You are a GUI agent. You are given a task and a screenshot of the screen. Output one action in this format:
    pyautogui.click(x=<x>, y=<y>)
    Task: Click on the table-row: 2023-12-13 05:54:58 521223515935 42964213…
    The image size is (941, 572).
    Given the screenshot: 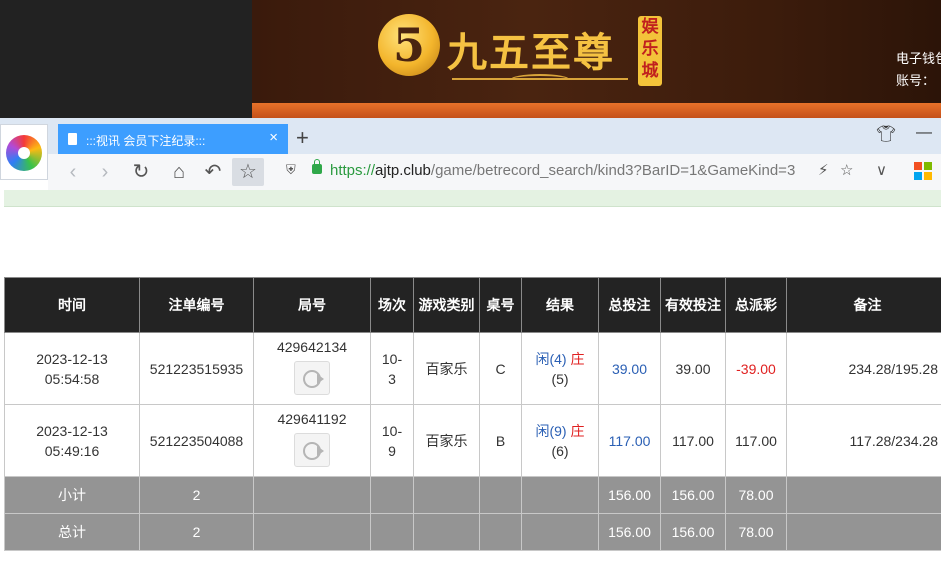 What is the action you would take?
    pyautogui.click(x=472, y=368)
    